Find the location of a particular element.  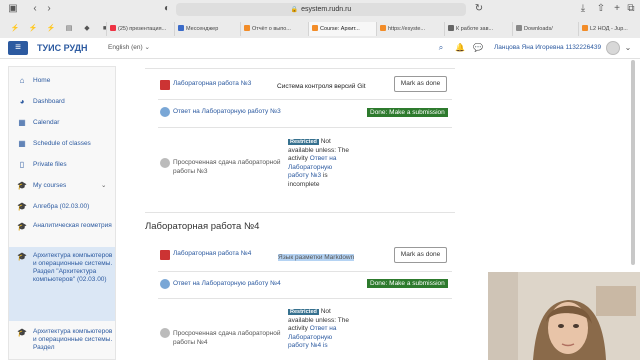

assignment-link: Лабораторная работа №3 is located at coordinates (212, 83).